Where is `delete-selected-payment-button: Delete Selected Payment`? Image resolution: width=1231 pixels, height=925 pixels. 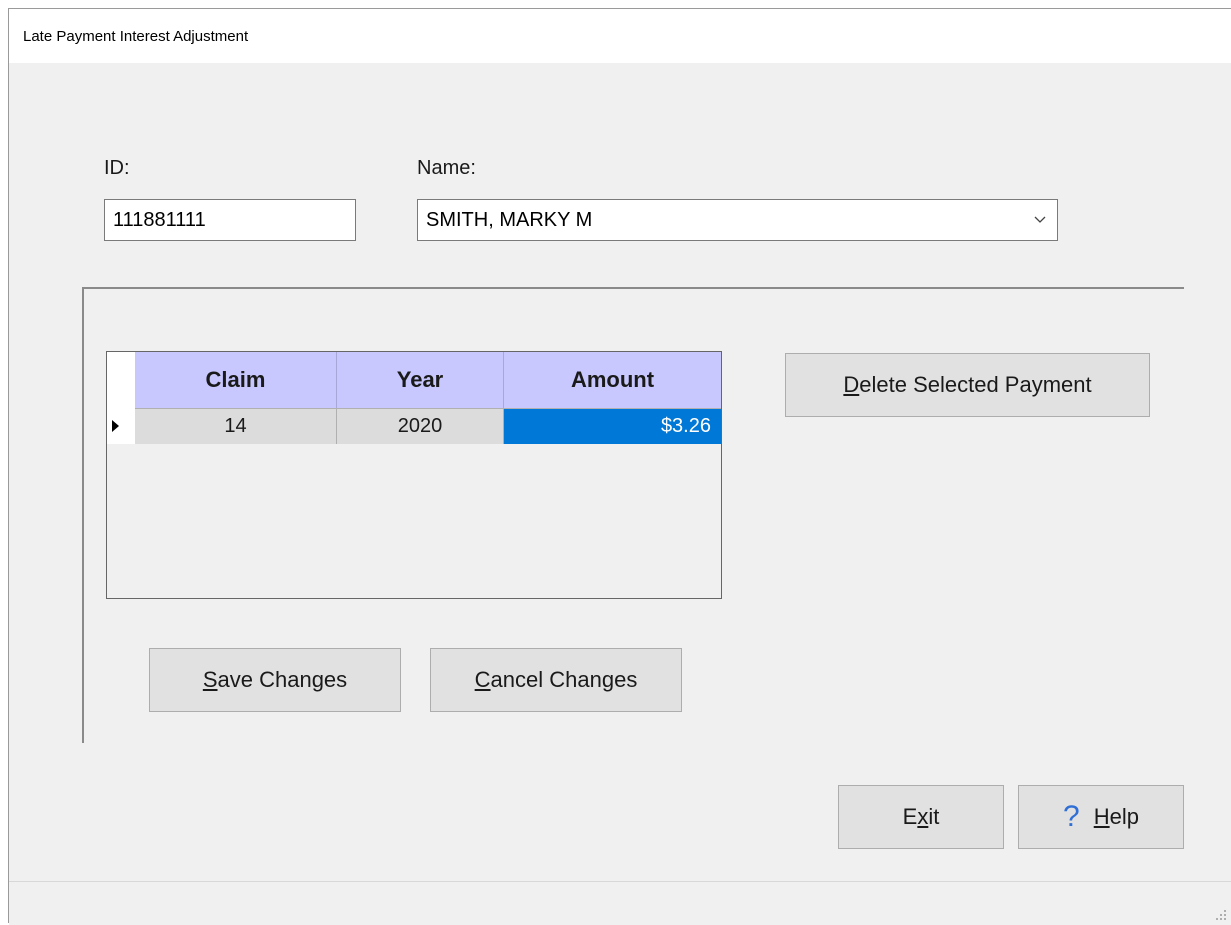
delete-selected-payment-button: Delete Selected Payment is located at coordinates (967, 385).